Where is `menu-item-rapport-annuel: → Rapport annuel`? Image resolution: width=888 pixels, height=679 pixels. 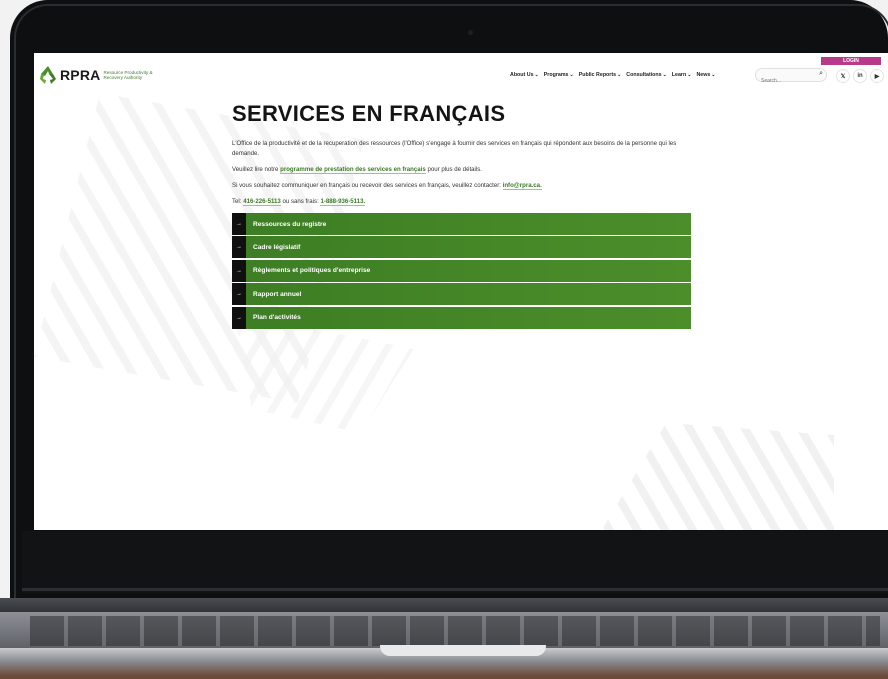
menu-item-rapport-annuel: → Rapport annuel is located at coordinates (461, 294).